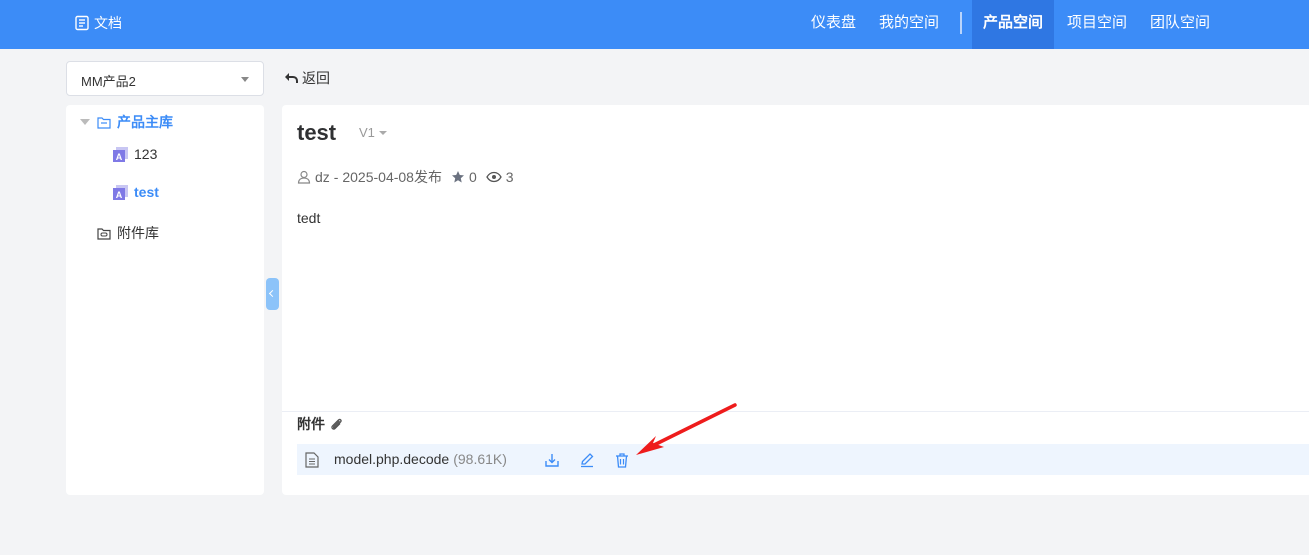 Image resolution: width=1309 pixels, height=555 pixels. Describe the element at coordinates (587, 460) in the screenshot. I see `edit-icon` at that location.